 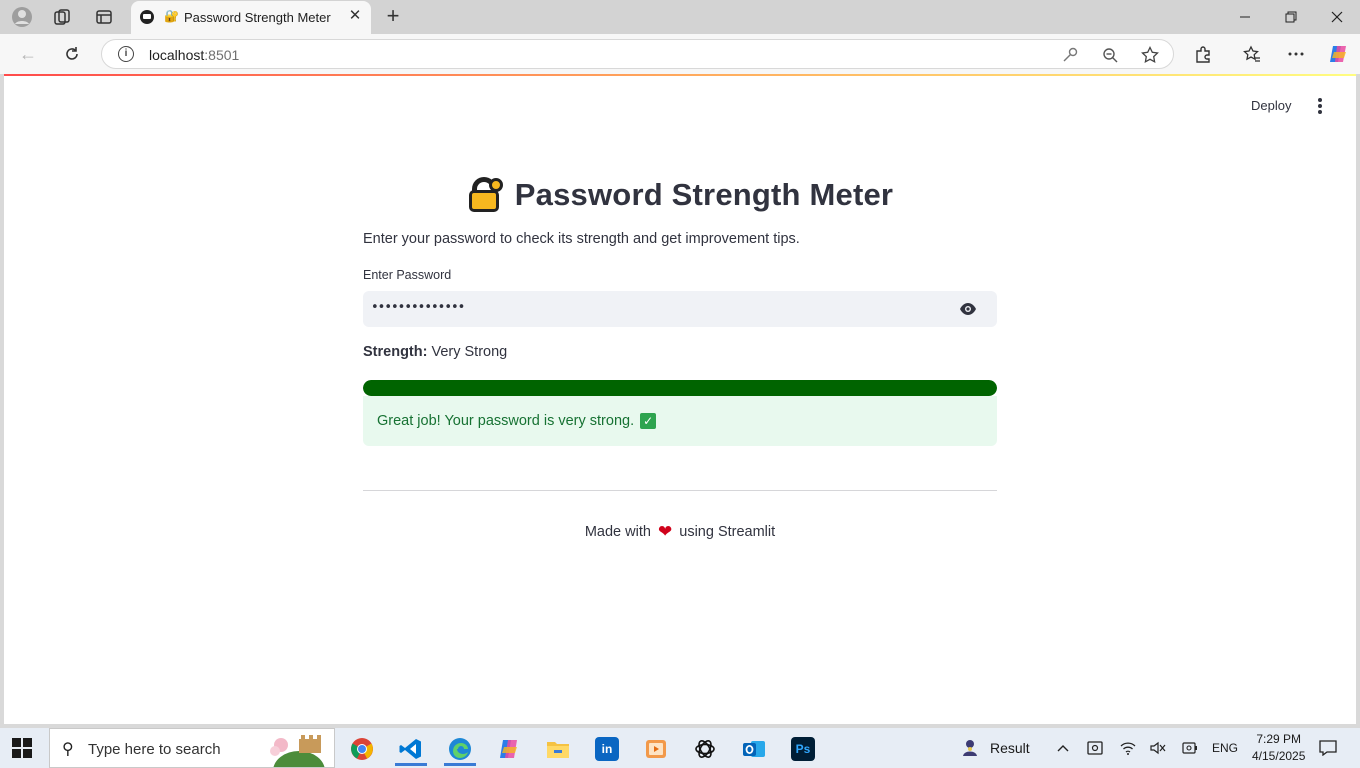 I want to click on media-player-app-icon, so click(x=656, y=749).